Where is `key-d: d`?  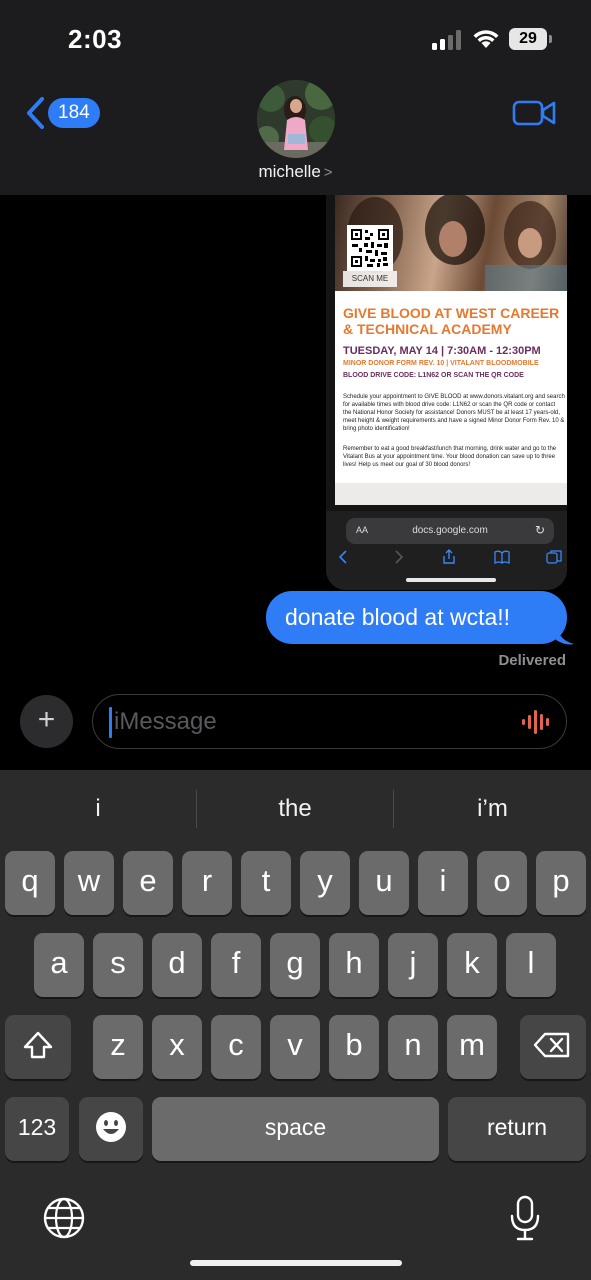 key-d: d is located at coordinates (177, 965).